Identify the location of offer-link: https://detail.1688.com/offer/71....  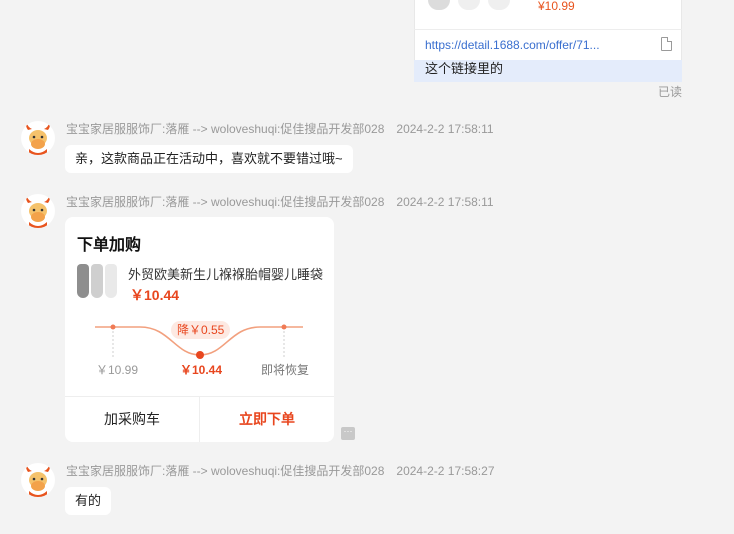
(535, 45).